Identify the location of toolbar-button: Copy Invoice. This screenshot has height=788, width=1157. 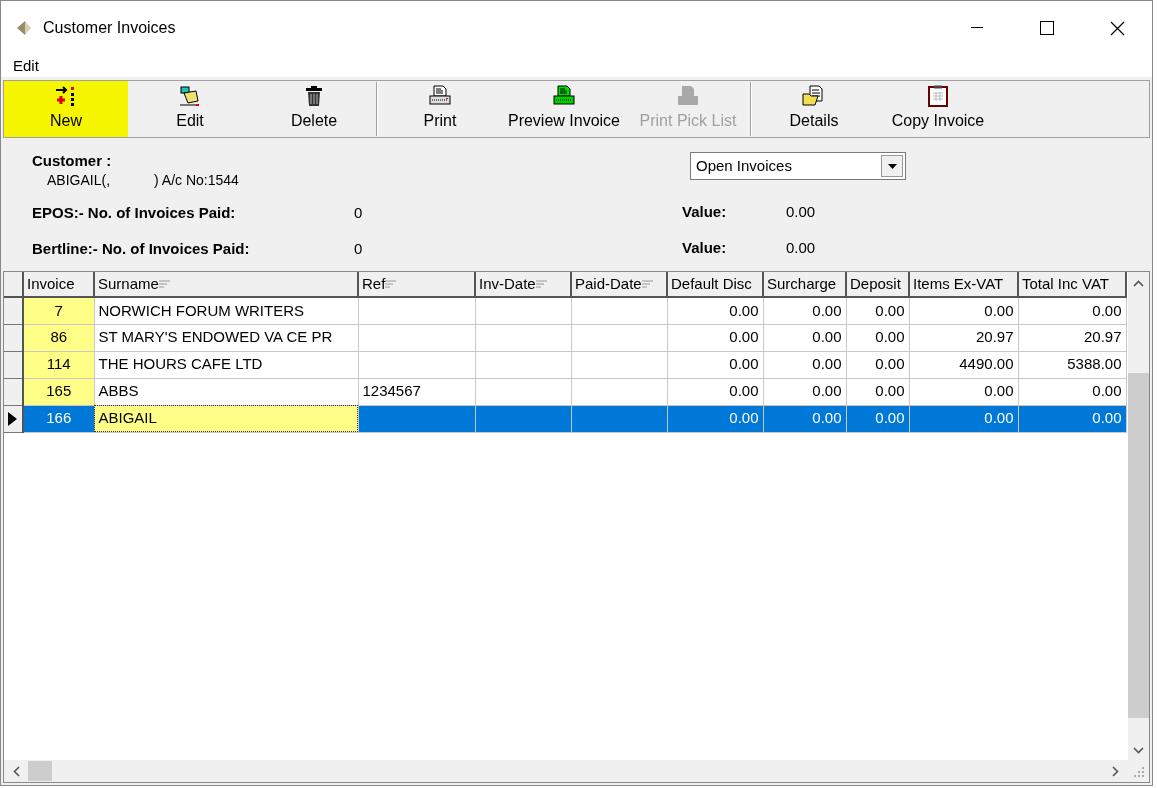
(938, 109).